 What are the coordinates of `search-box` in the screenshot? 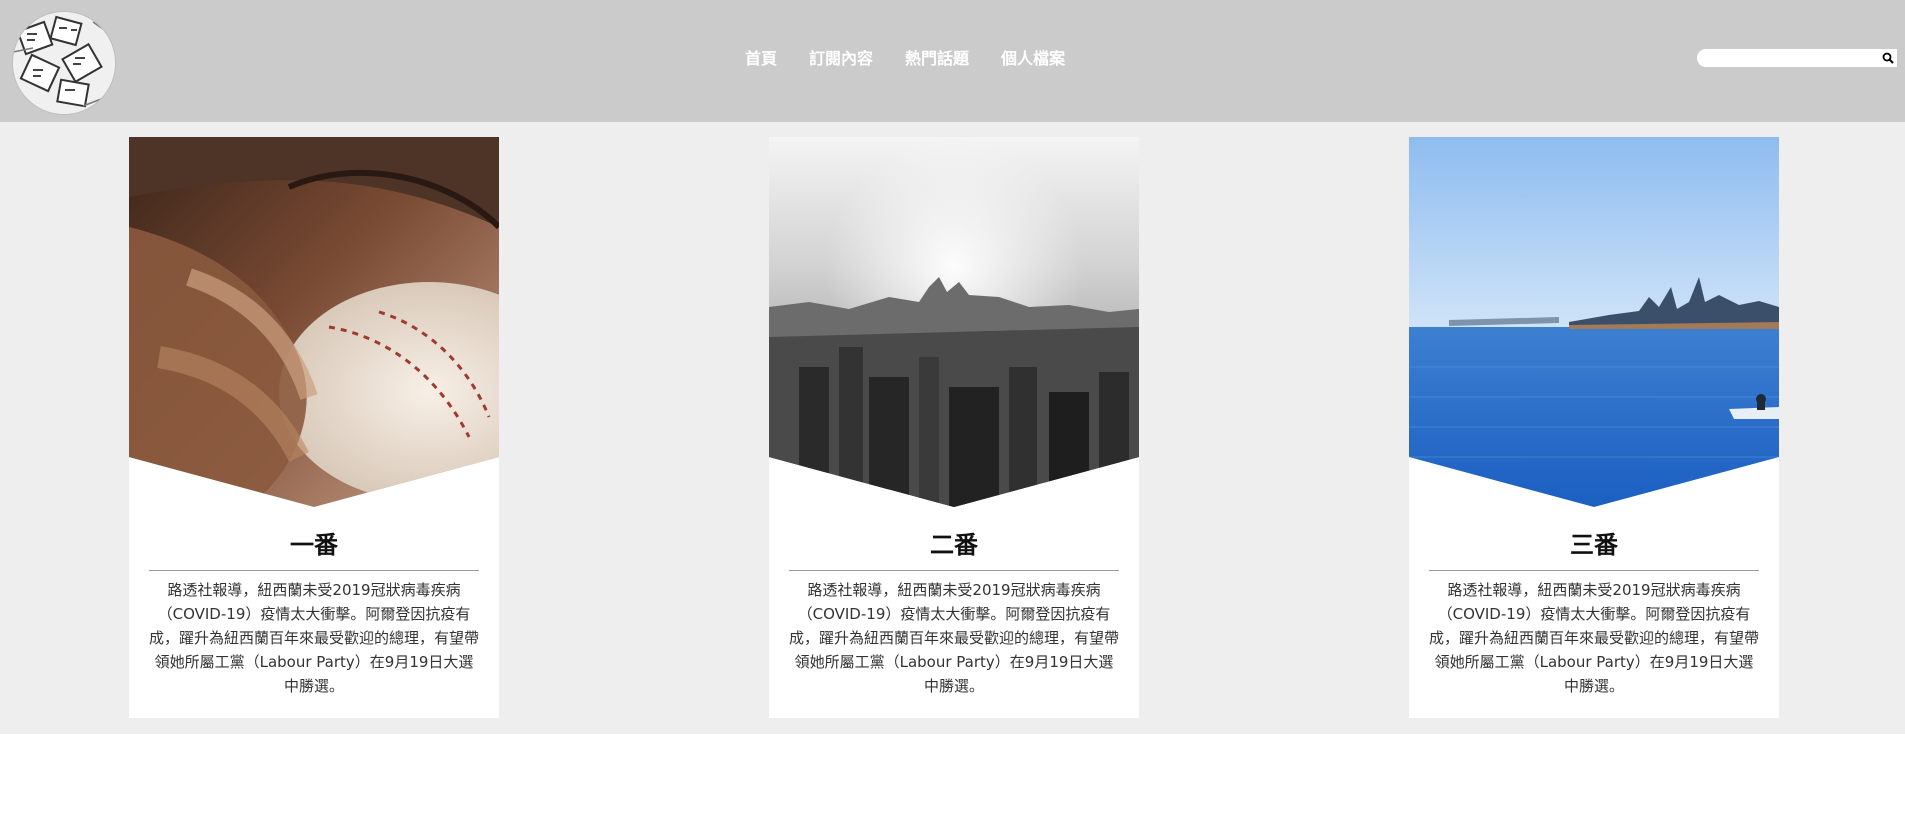 It's located at (1797, 58).